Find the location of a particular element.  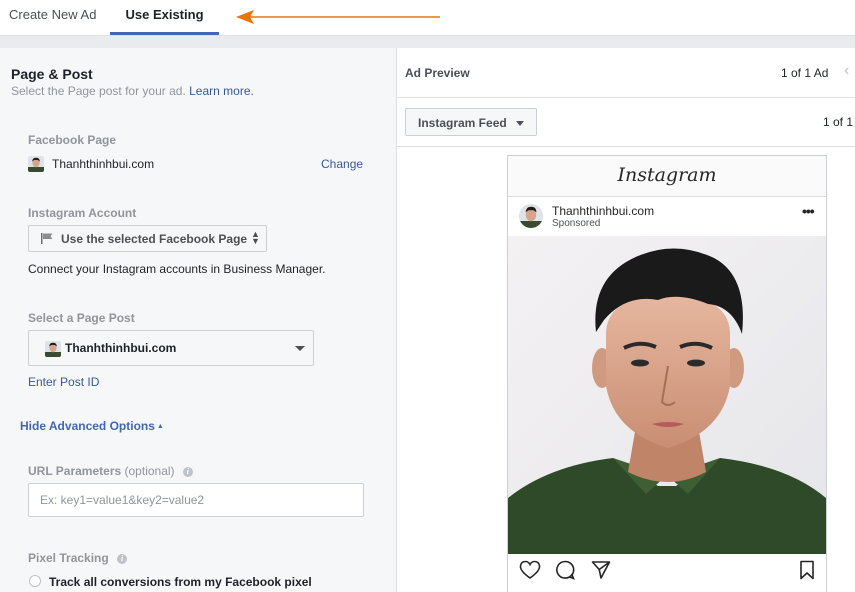

section-subtitle-text: Select the Page post for your ad. is located at coordinates (98, 91).